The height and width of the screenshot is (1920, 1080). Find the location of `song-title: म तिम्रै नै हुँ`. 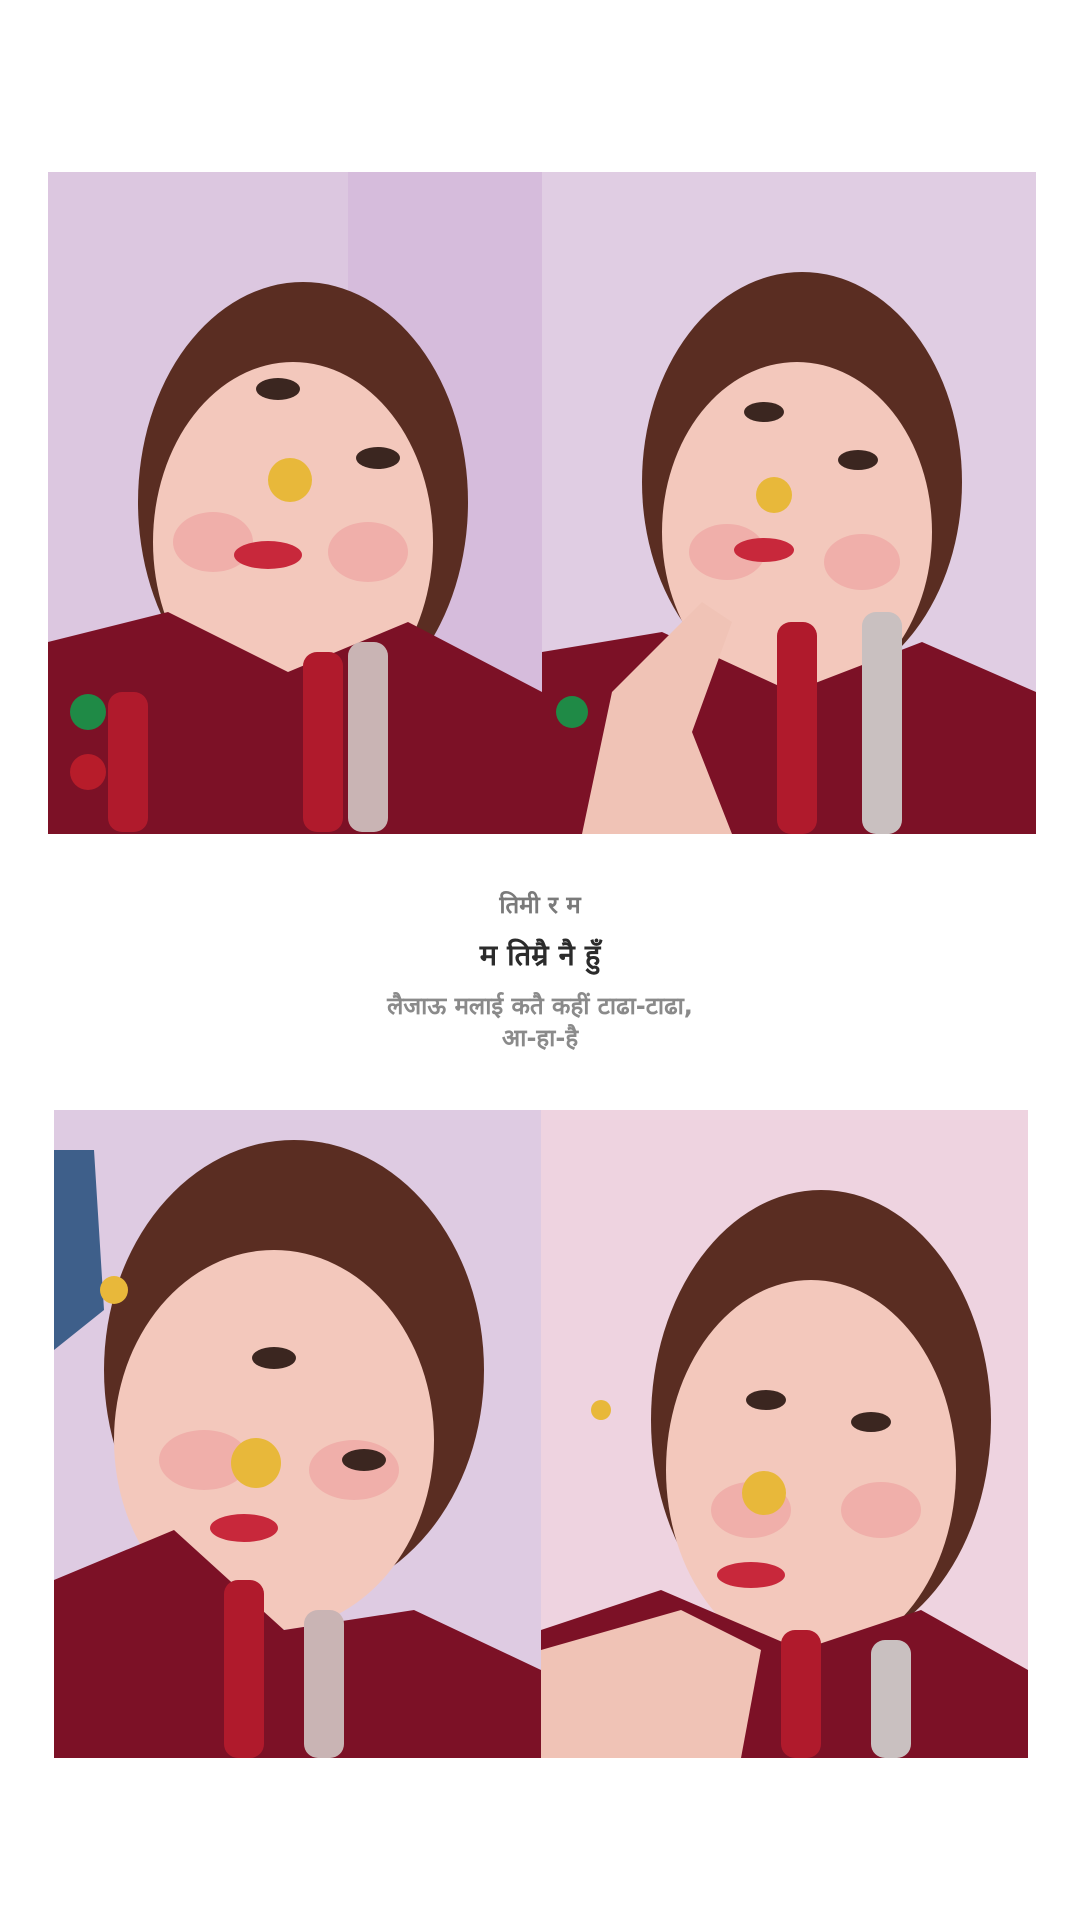

song-title: म तिम्रै नै हुँ is located at coordinates (540, 955).